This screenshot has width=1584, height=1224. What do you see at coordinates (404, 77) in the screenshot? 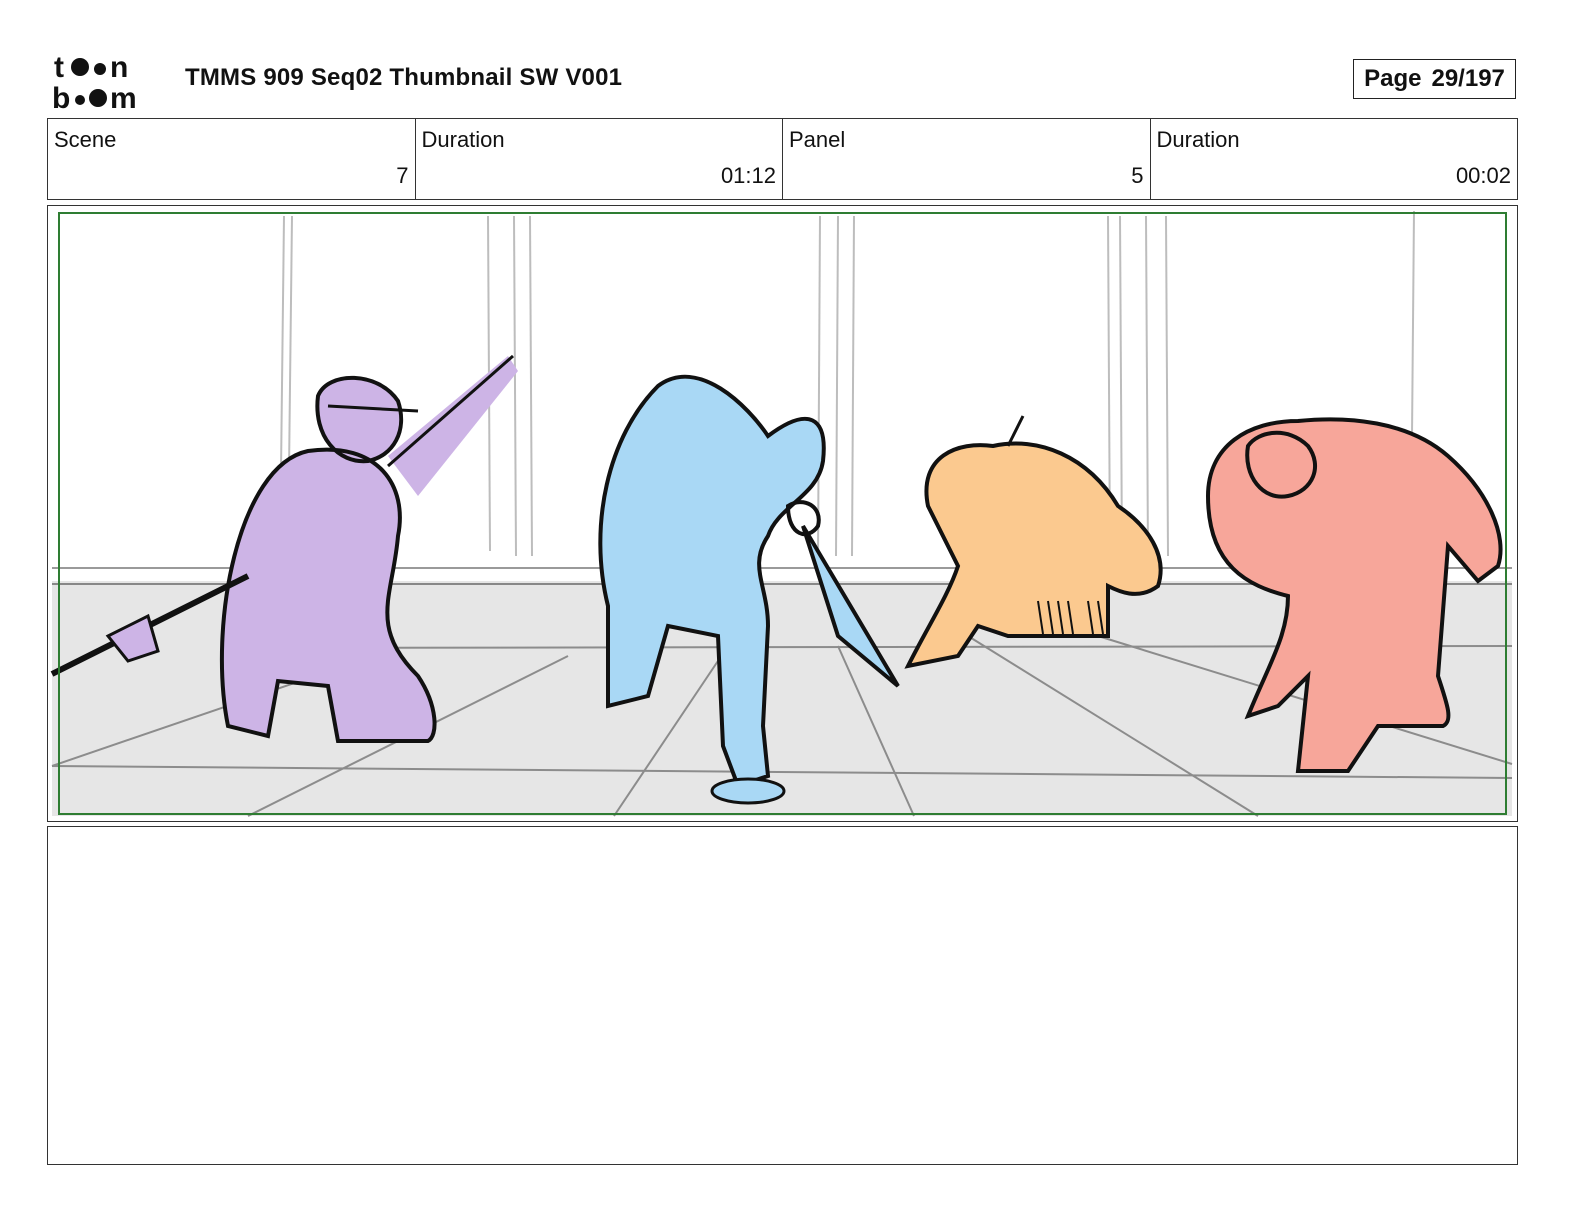
I see `storyboard-title: TMMS 909 Seq02 Thumbnail SW V001` at bounding box center [404, 77].